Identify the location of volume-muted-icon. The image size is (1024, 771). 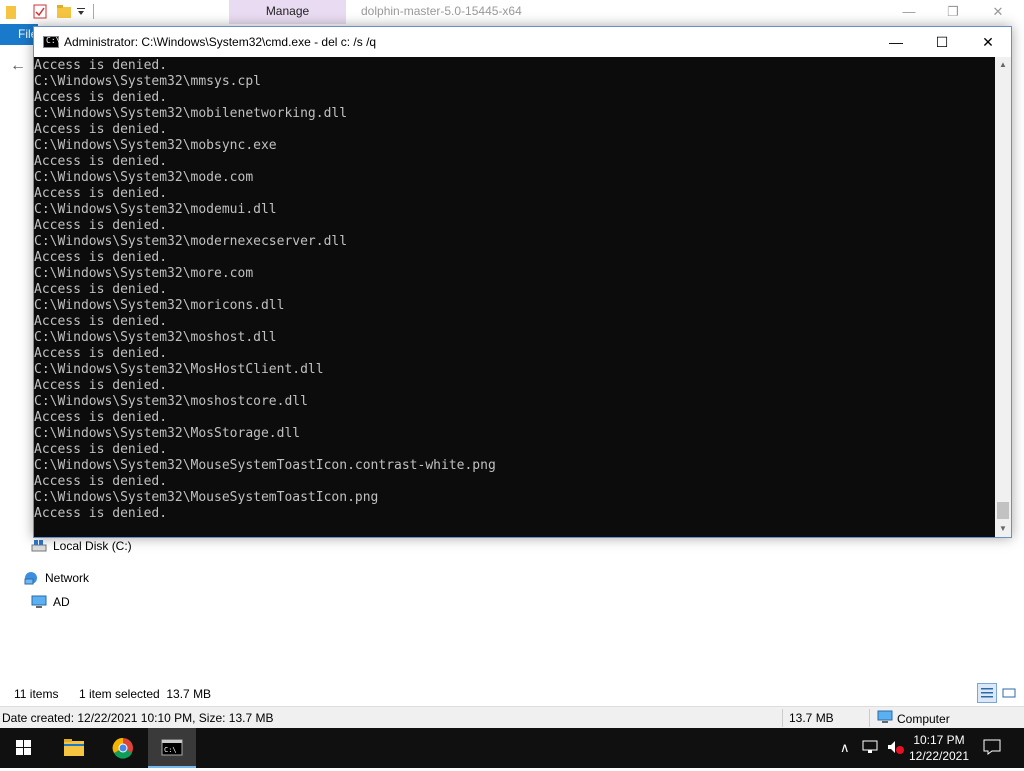
(895, 748).